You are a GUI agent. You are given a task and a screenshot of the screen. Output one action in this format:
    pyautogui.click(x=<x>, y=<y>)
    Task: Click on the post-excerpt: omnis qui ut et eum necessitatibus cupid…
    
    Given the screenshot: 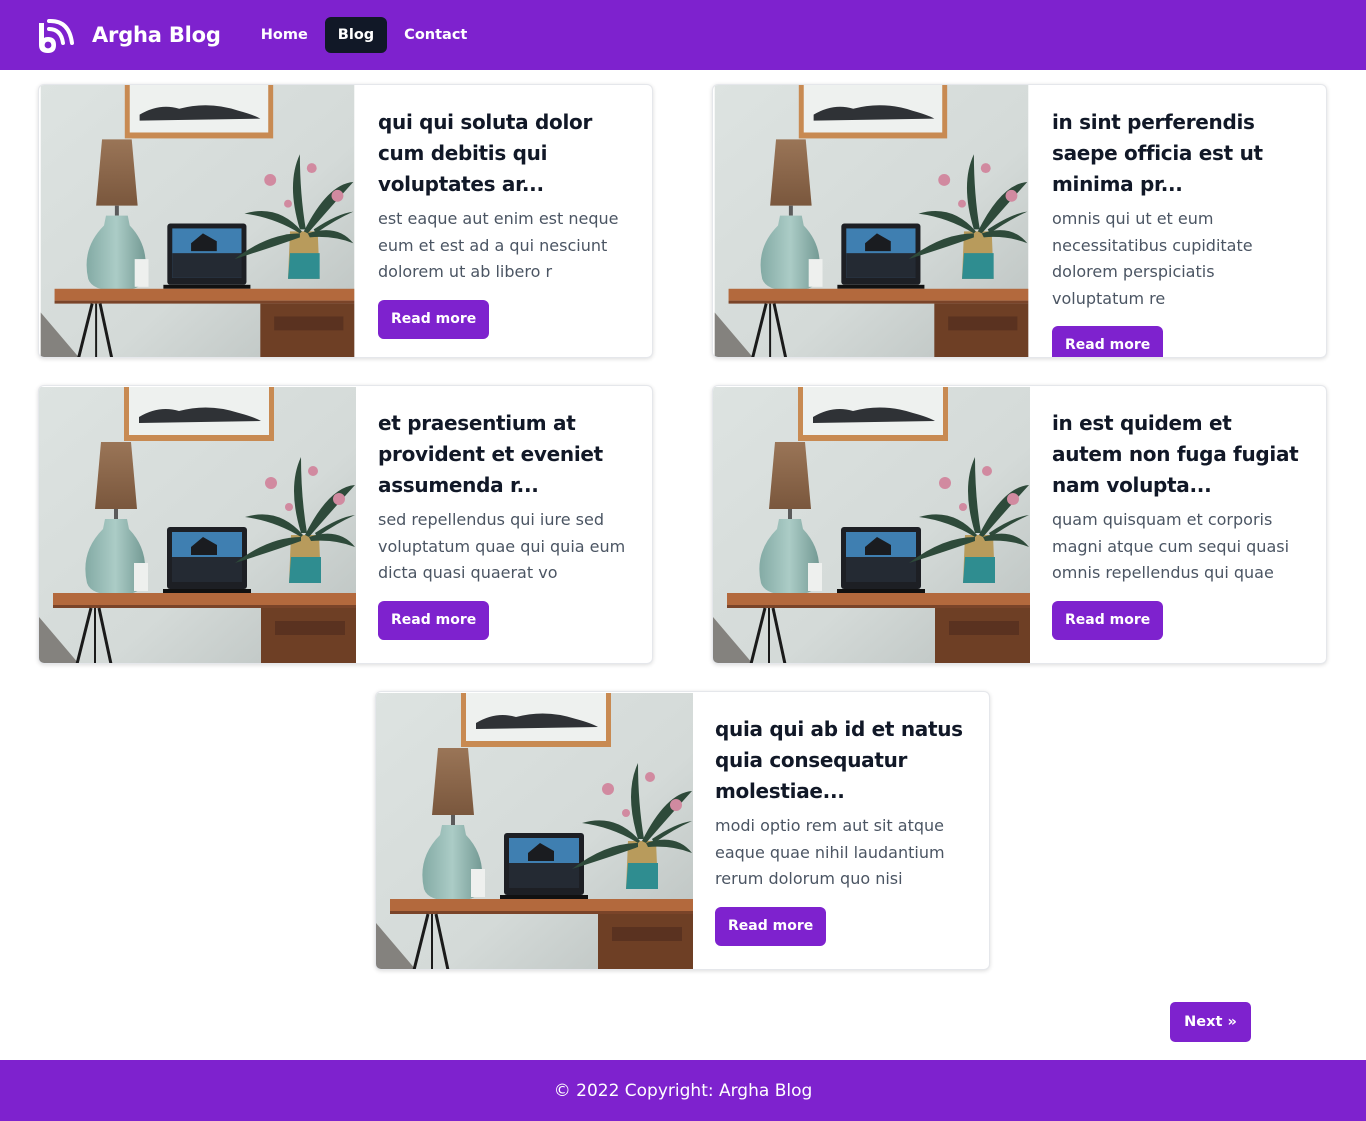 What is the action you would take?
    pyautogui.click(x=1152, y=258)
    